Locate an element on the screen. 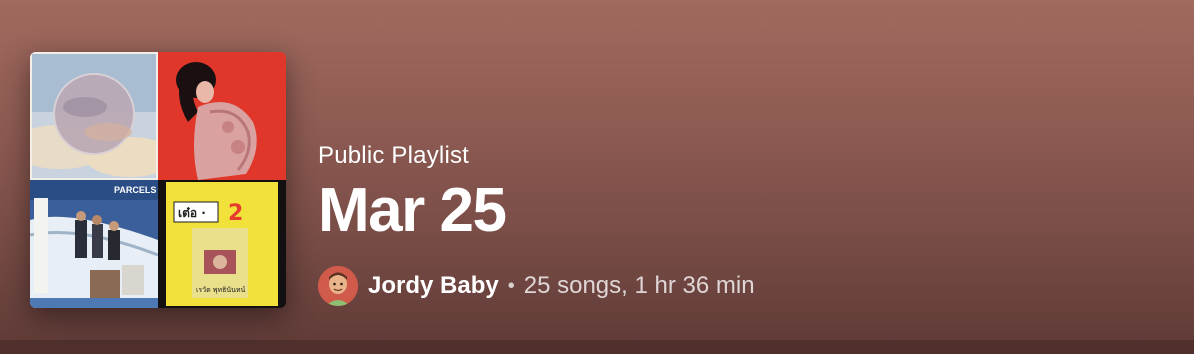  content-area-edge is located at coordinates (597, 347).